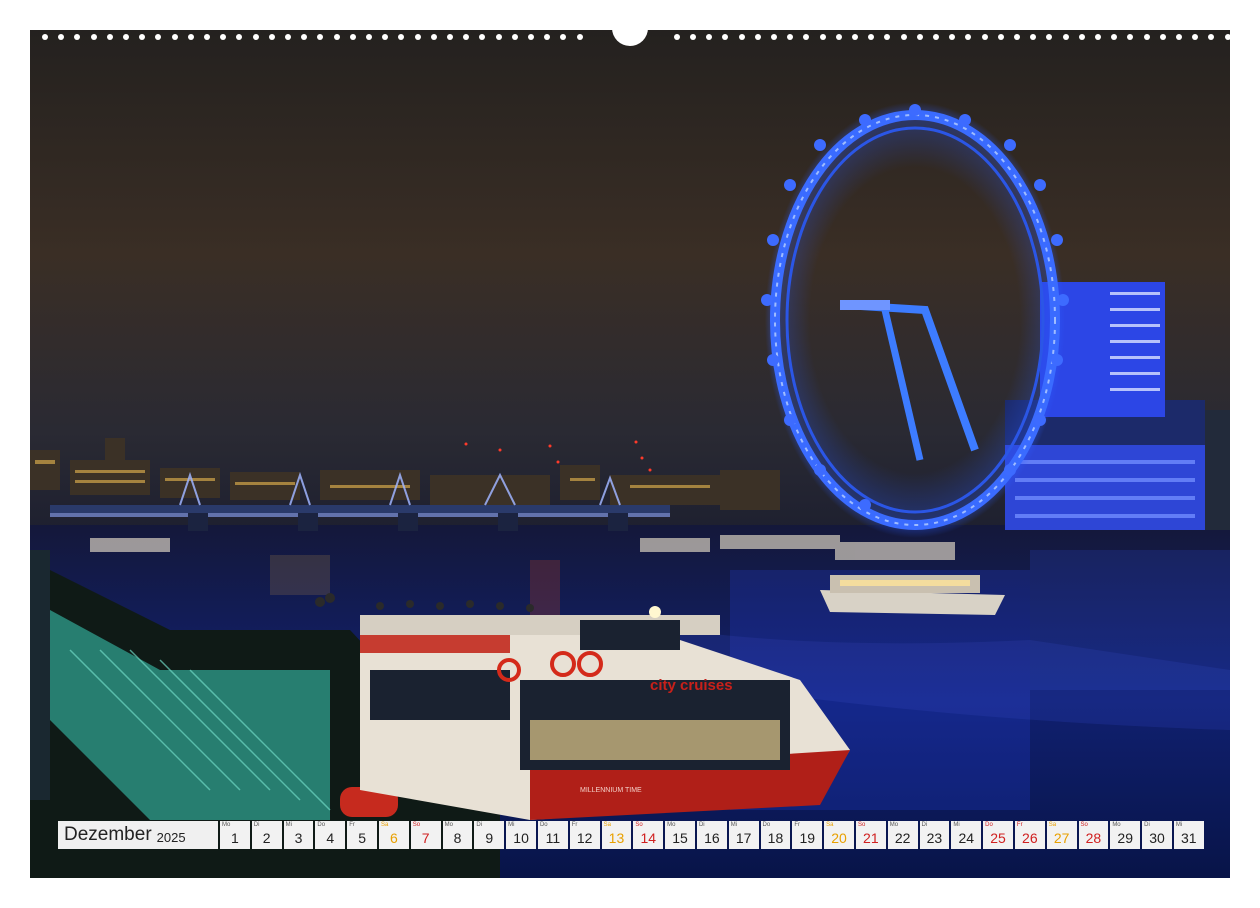 This screenshot has height=908, width=1260. What do you see at coordinates (235, 838) in the screenshot?
I see `day-number: 1` at bounding box center [235, 838].